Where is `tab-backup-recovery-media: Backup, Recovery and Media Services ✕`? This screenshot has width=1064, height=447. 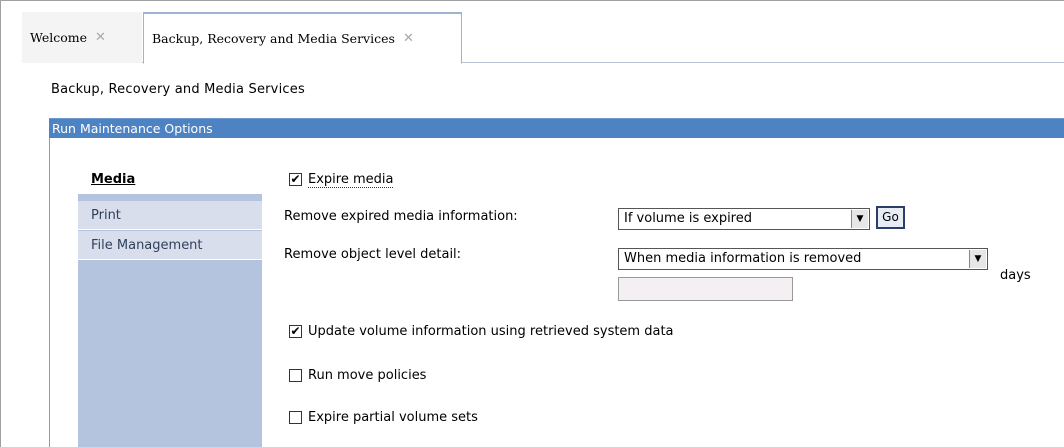
tab-backup-recovery-media: Backup, Recovery and Media Services ✕ is located at coordinates (302, 38).